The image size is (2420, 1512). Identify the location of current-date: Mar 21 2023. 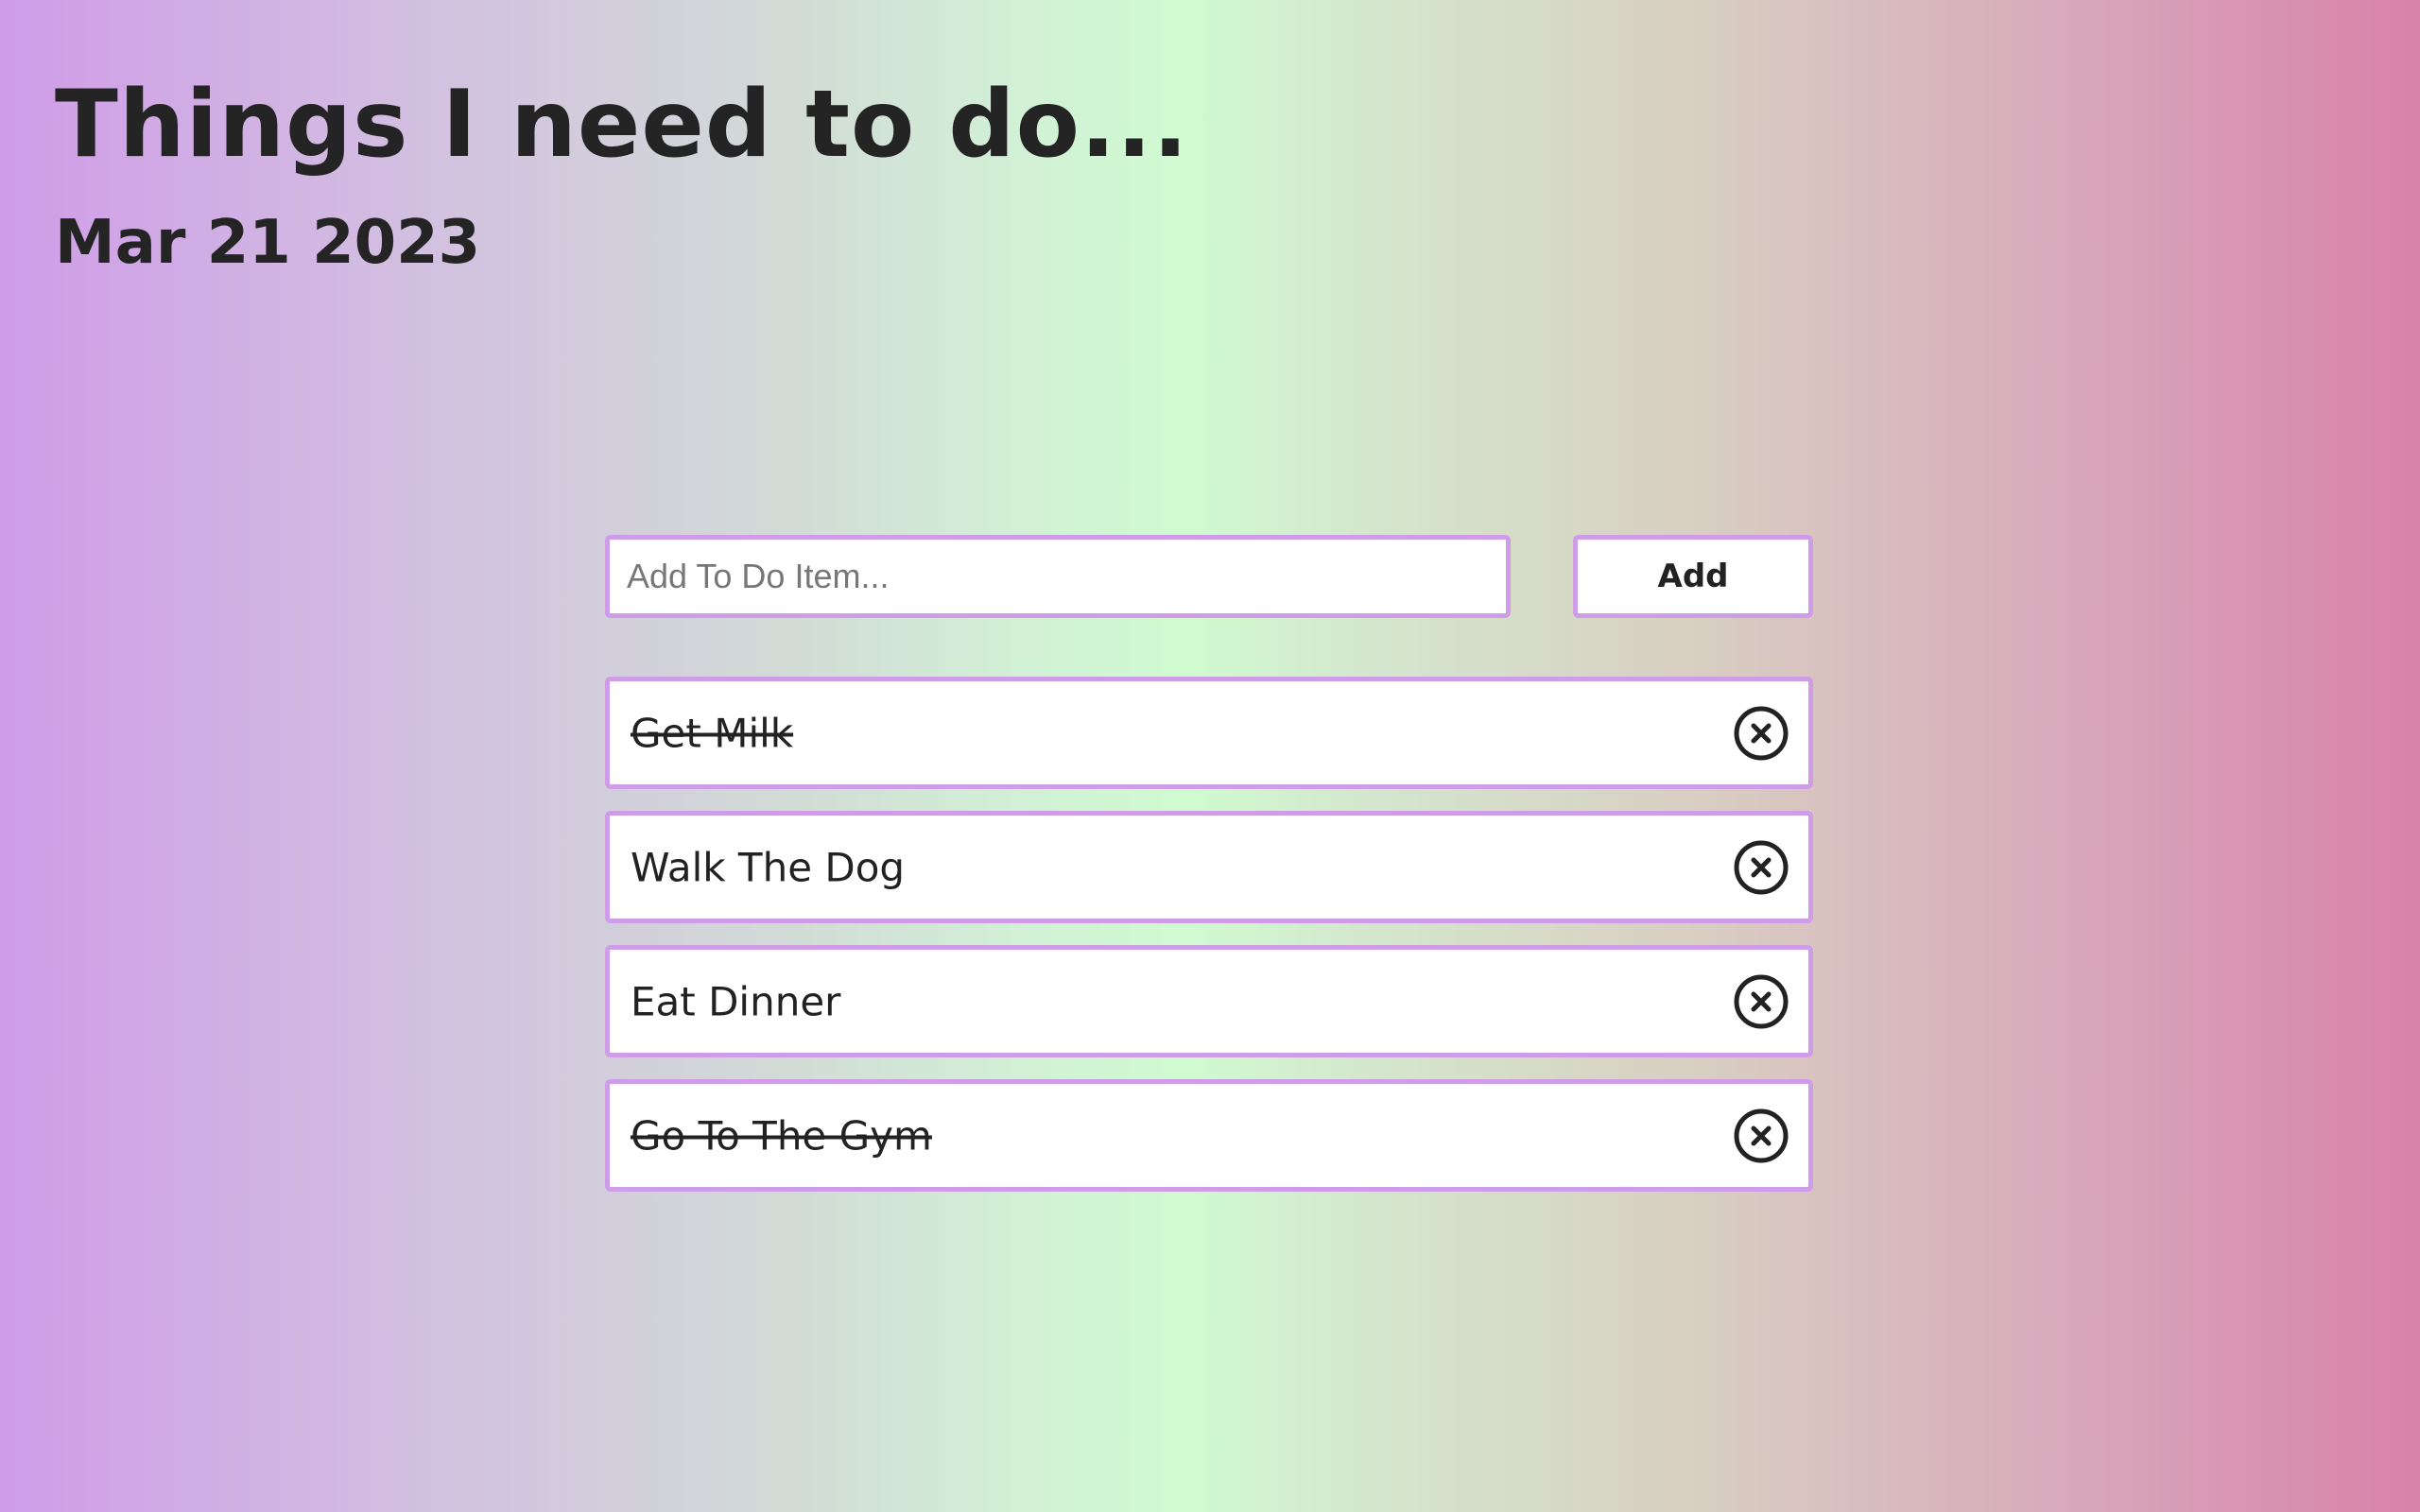
(268, 243).